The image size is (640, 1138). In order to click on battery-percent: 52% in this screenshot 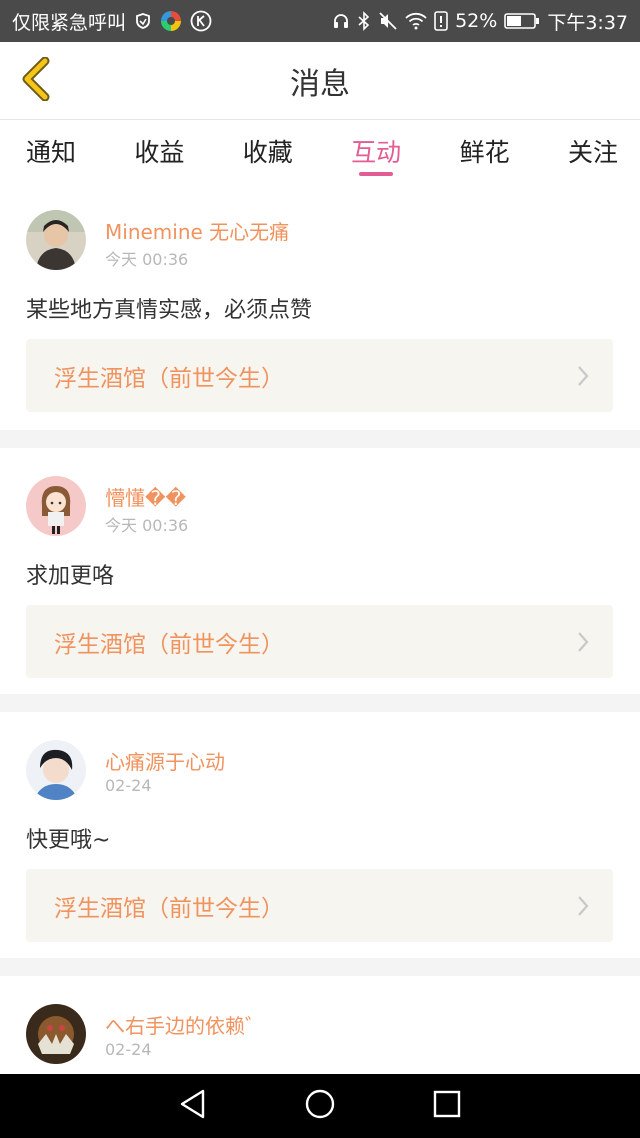, I will do `click(476, 21)`.